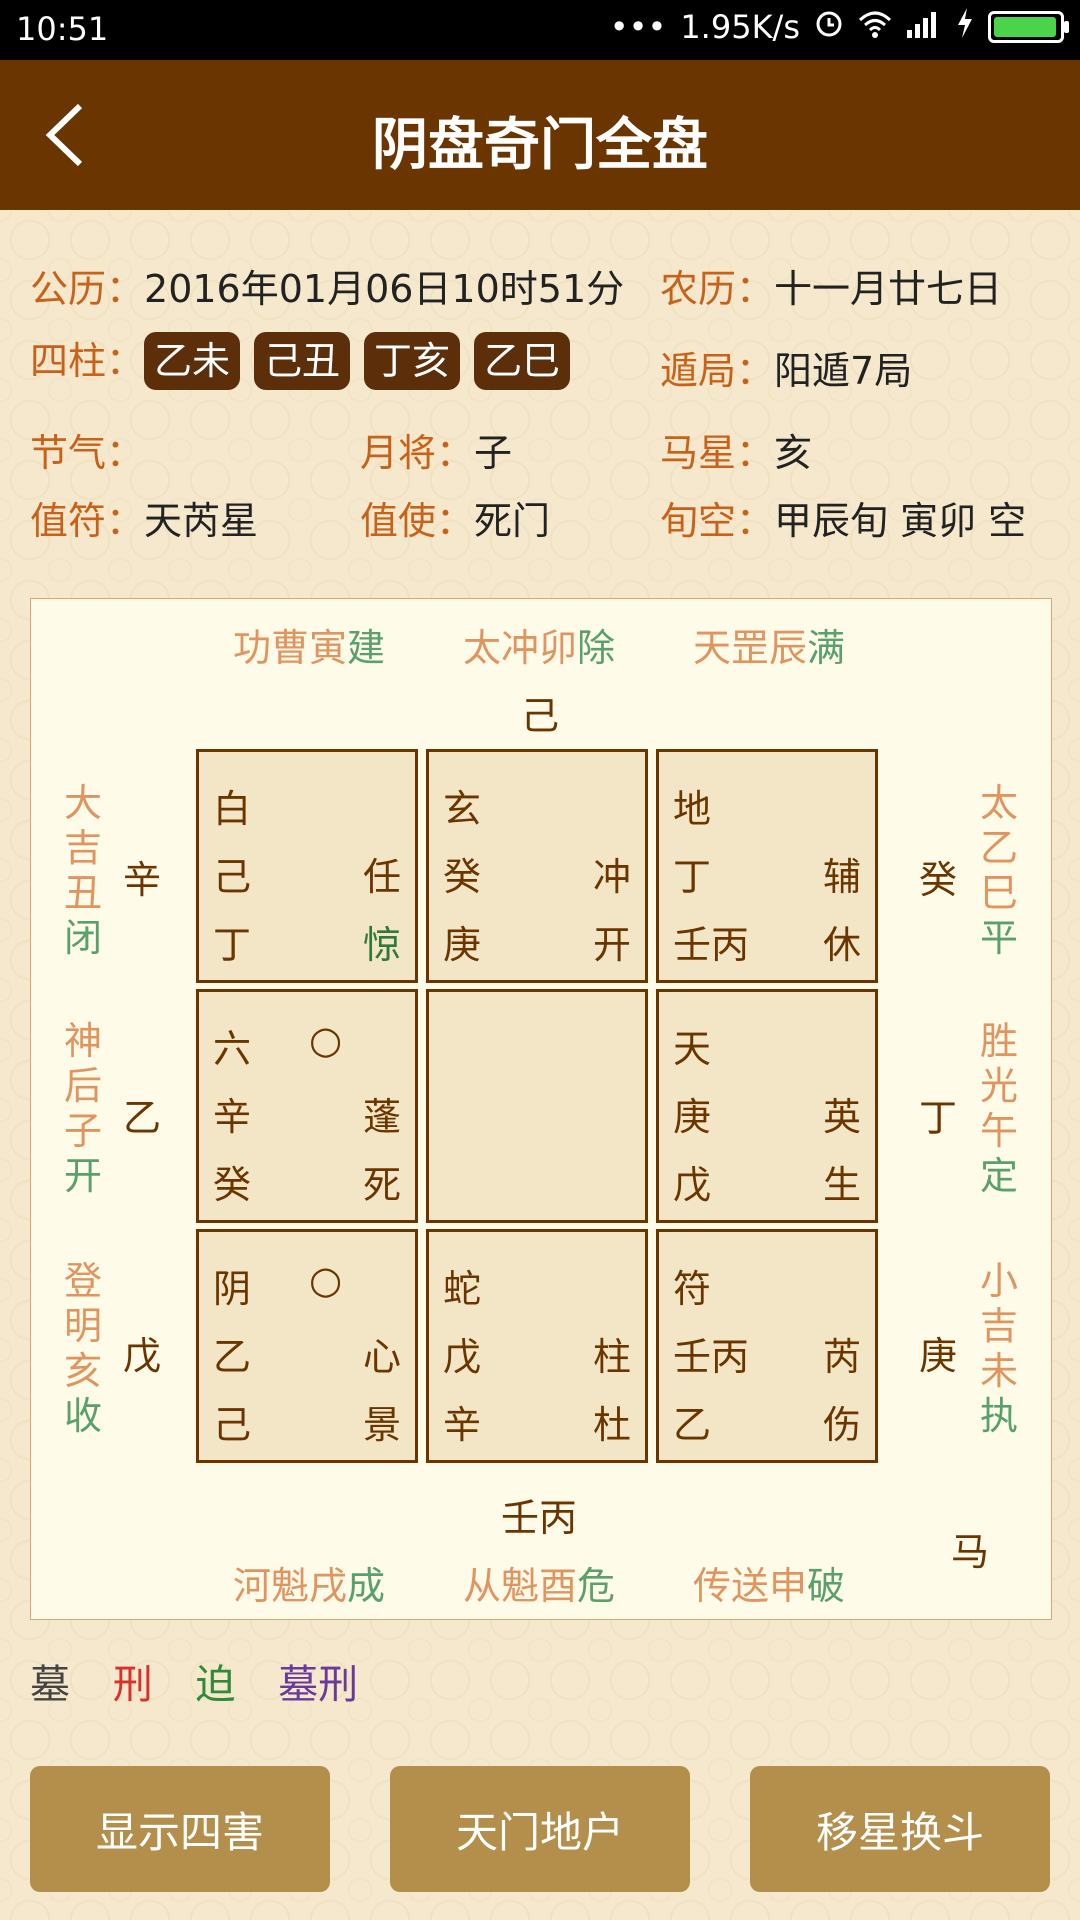 Image resolution: width=1080 pixels, height=1920 pixels. I want to click on show-sihai-button: 显示四害, so click(180, 1829).